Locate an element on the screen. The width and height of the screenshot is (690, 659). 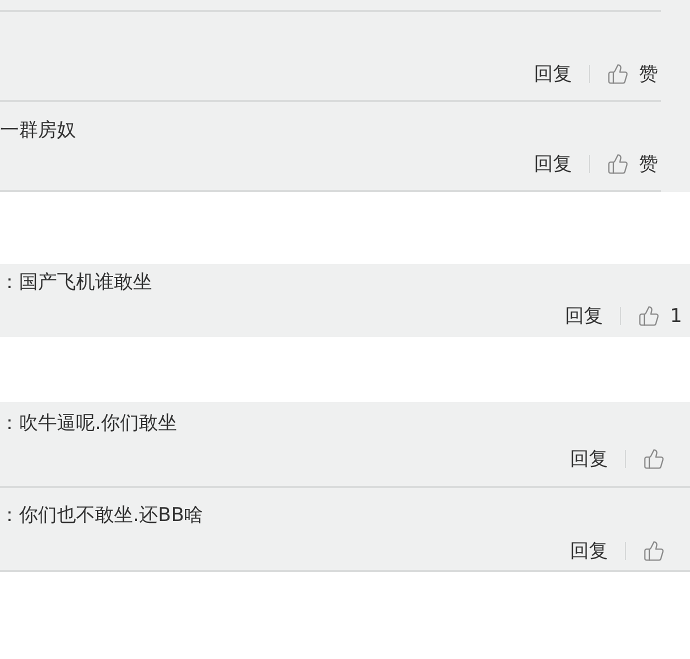
comment-text: ：国产飞机谁敢坐 is located at coordinates (76, 282).